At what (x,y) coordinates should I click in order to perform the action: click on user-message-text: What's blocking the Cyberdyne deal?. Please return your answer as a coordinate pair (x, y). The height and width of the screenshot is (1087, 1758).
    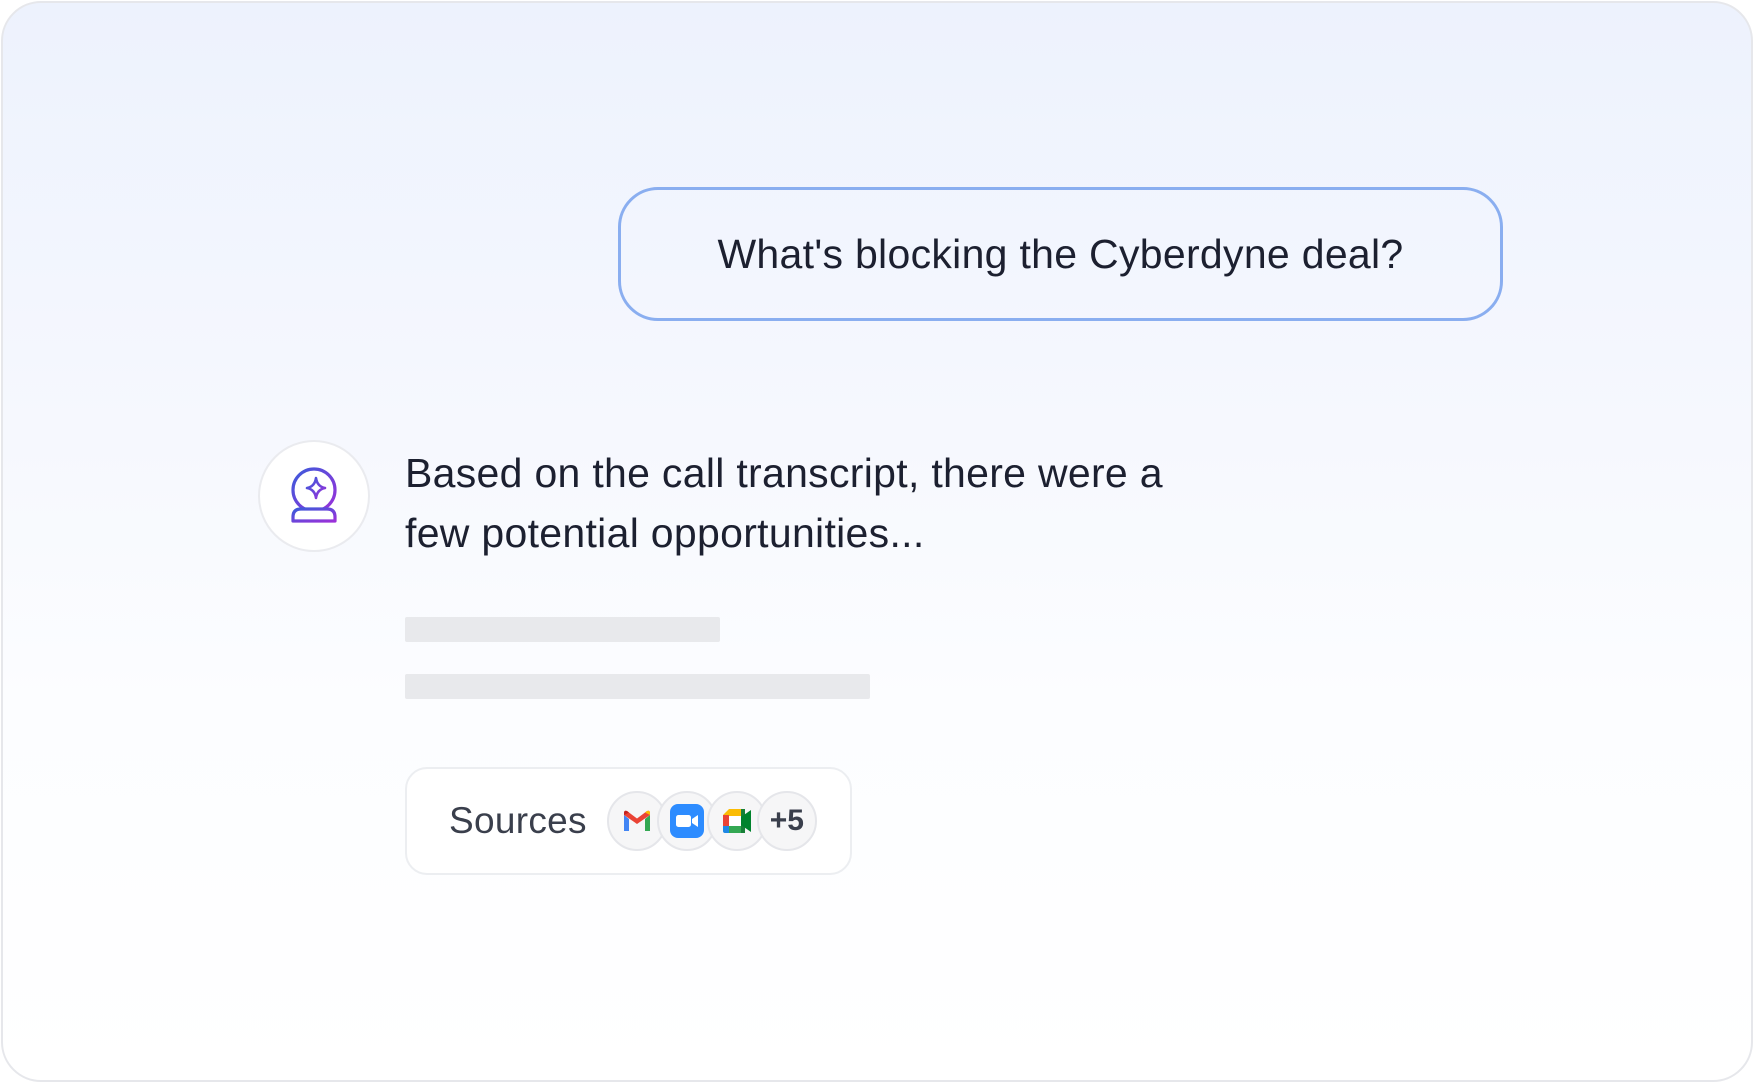
    Looking at the image, I should click on (1060, 253).